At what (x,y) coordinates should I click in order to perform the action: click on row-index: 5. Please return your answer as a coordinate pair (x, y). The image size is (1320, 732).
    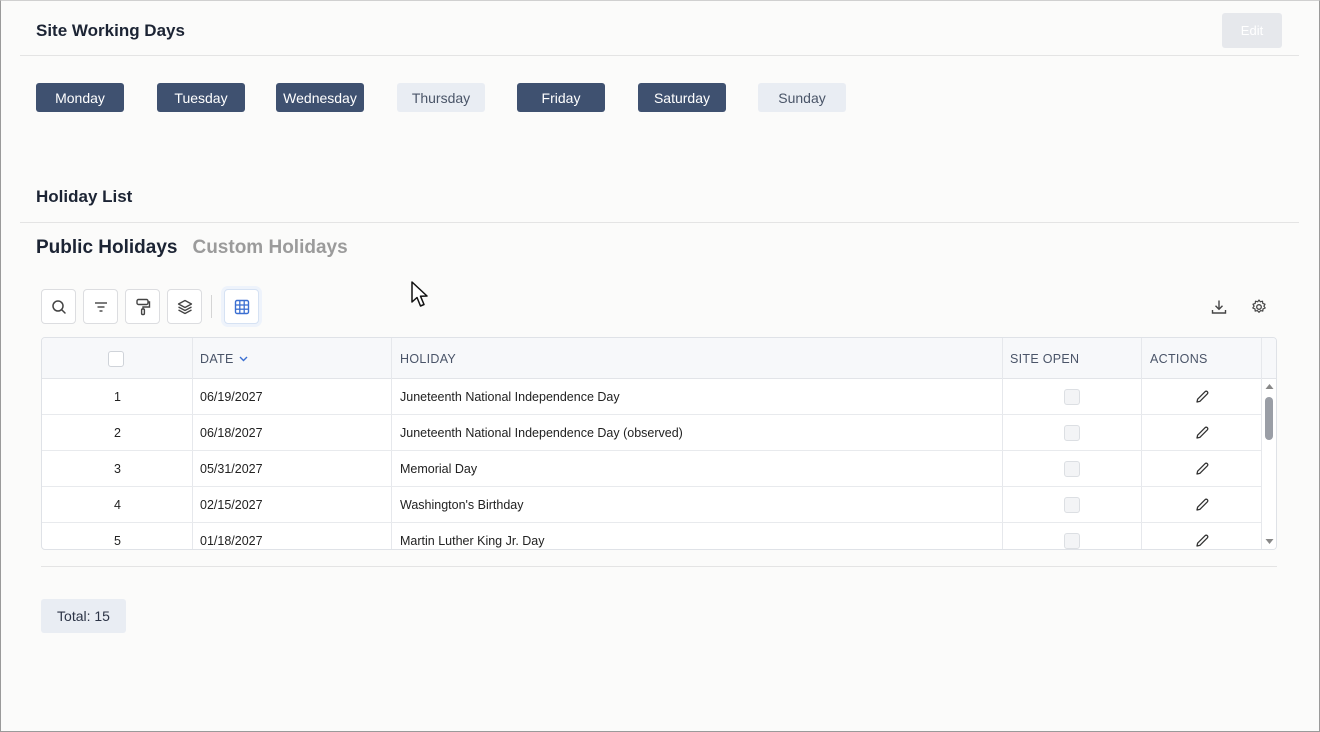
    Looking at the image, I should click on (117, 541).